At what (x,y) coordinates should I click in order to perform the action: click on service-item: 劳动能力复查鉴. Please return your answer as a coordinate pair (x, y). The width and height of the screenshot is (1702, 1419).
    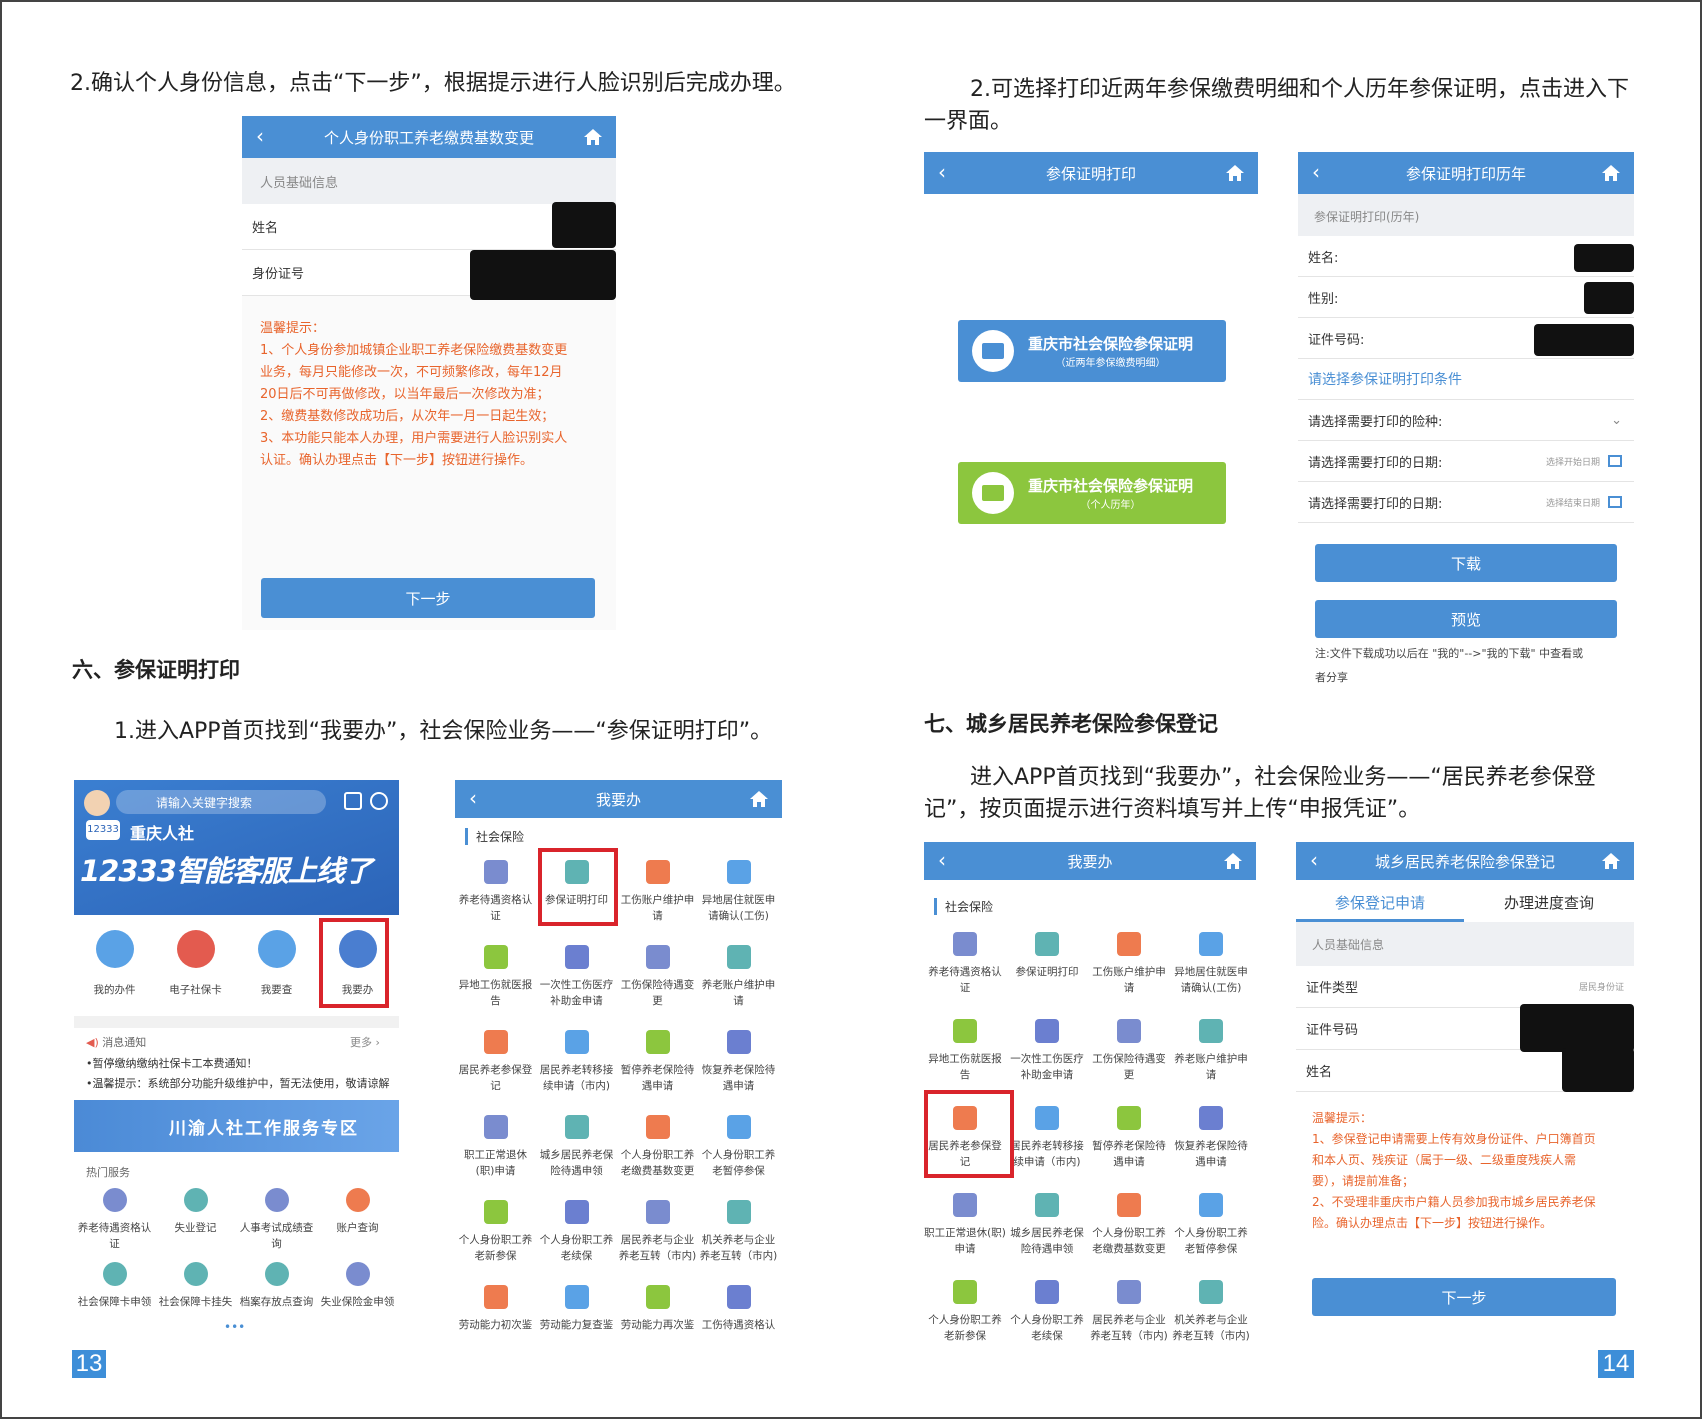
    Looking at the image, I should click on (576, 1327).